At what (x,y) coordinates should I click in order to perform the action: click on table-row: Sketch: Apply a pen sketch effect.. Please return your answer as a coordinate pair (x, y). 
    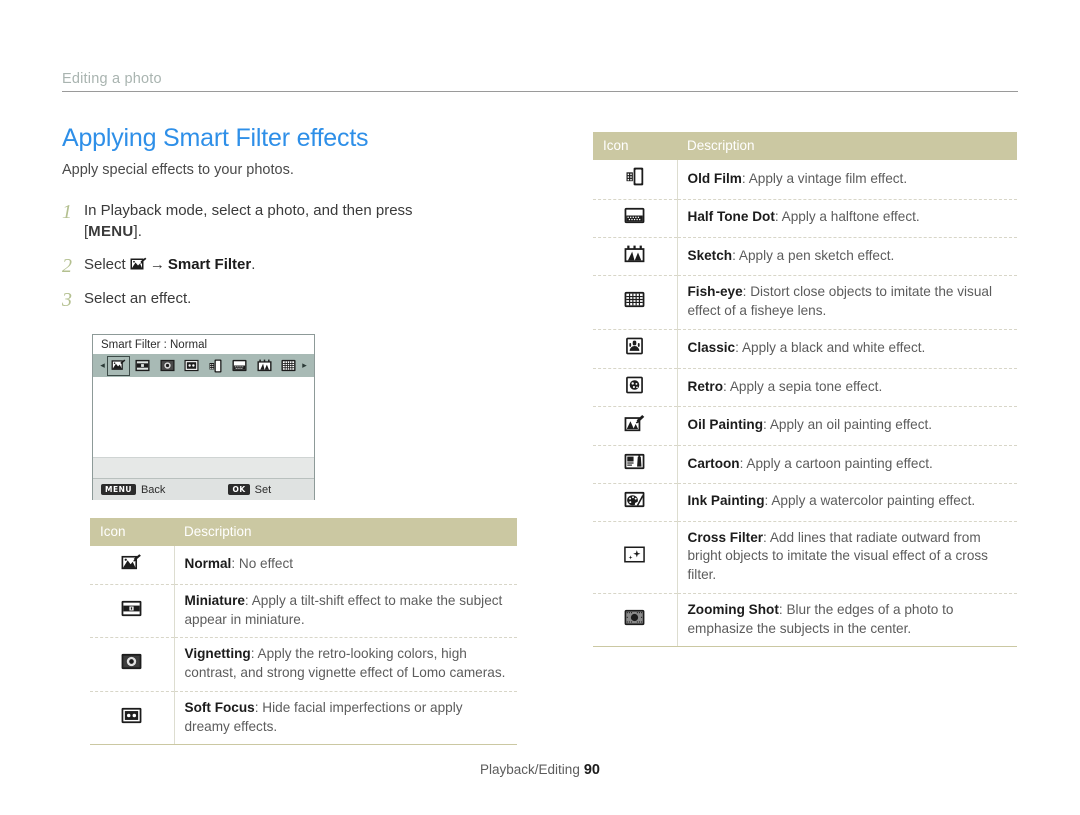
    Looking at the image, I should click on (805, 257).